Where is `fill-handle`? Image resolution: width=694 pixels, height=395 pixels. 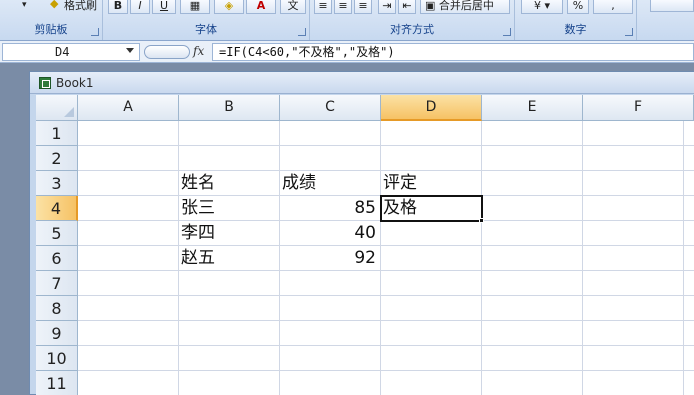 fill-handle is located at coordinates (481, 220).